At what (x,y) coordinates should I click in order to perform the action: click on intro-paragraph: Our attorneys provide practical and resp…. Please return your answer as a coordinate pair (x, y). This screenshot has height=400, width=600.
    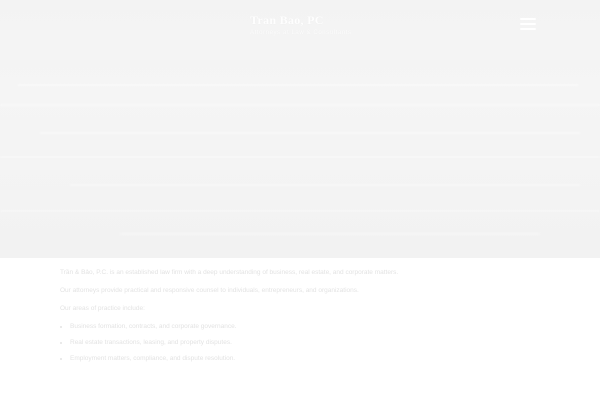
    Looking at the image, I should click on (209, 290).